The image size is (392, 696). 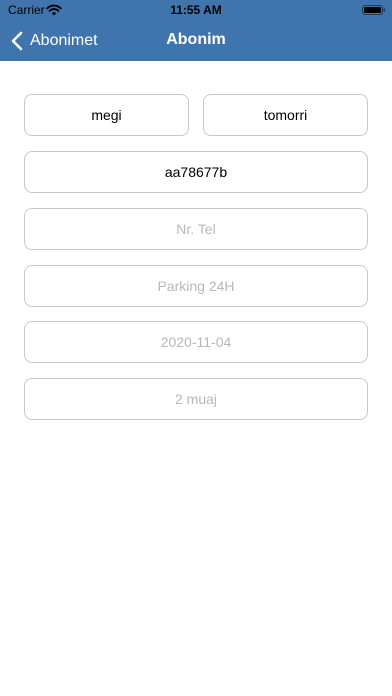 What do you see at coordinates (196, 172) in the screenshot?
I see `plate-number-field` at bounding box center [196, 172].